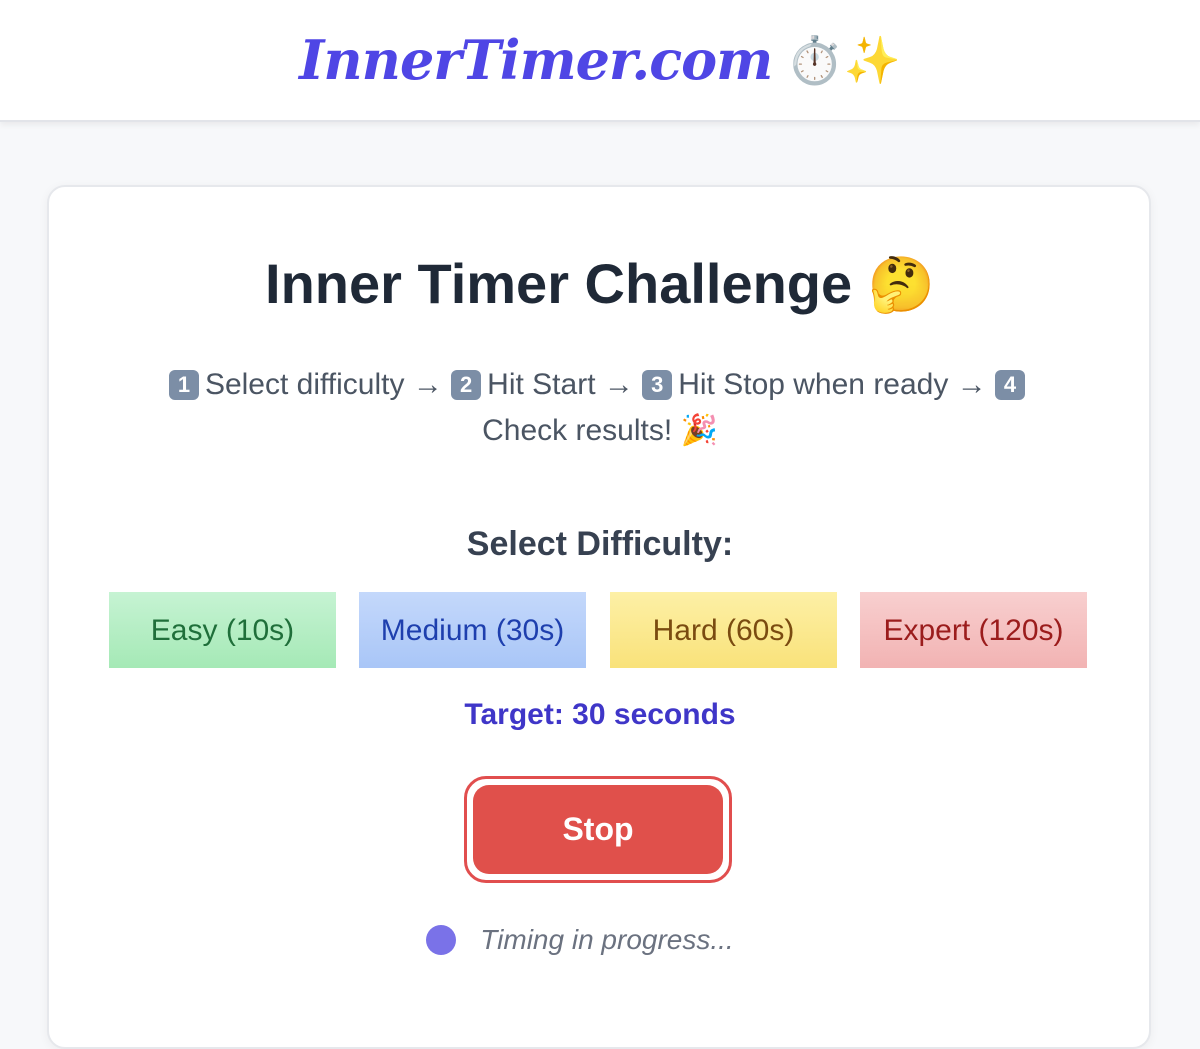  I want to click on difficulty-label: Select Difficulty:, so click(600, 544).